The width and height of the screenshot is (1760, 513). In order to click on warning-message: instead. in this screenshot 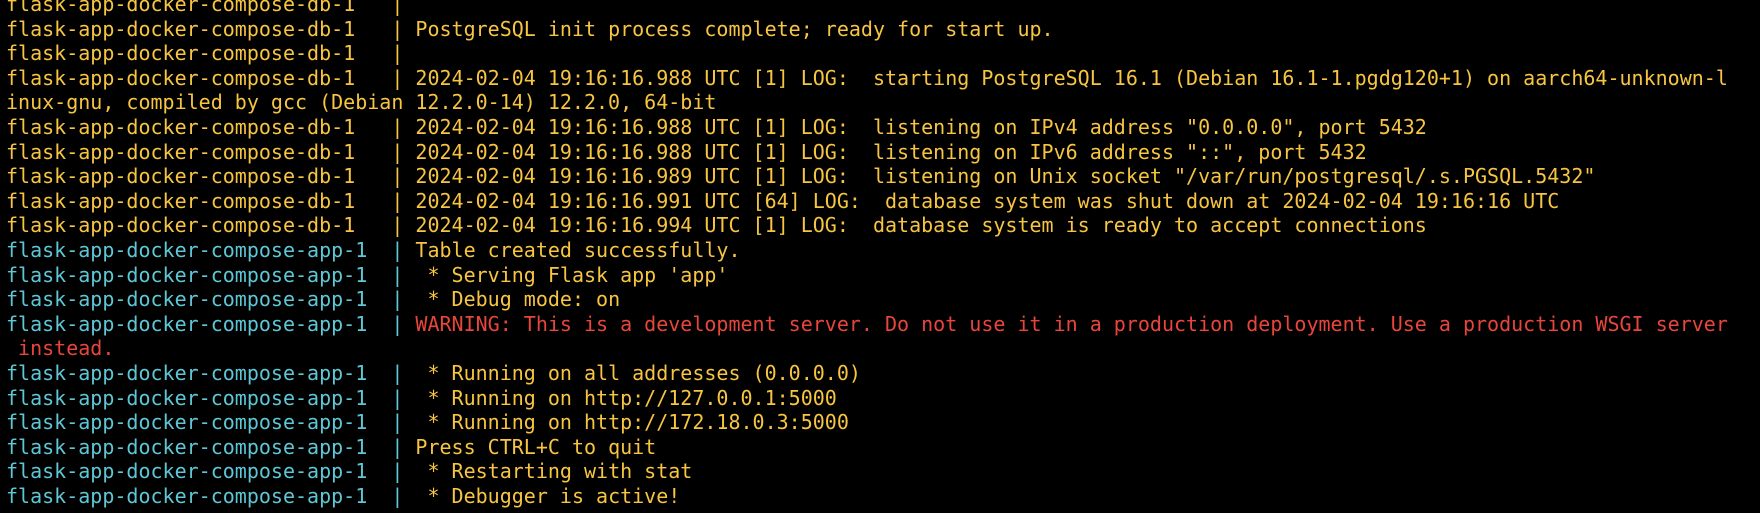, I will do `click(60, 348)`.